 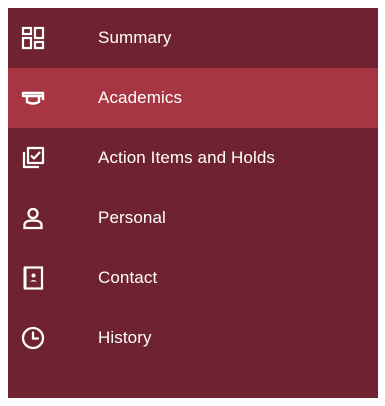 What do you see at coordinates (33, 218) in the screenshot?
I see `person-icon` at bounding box center [33, 218].